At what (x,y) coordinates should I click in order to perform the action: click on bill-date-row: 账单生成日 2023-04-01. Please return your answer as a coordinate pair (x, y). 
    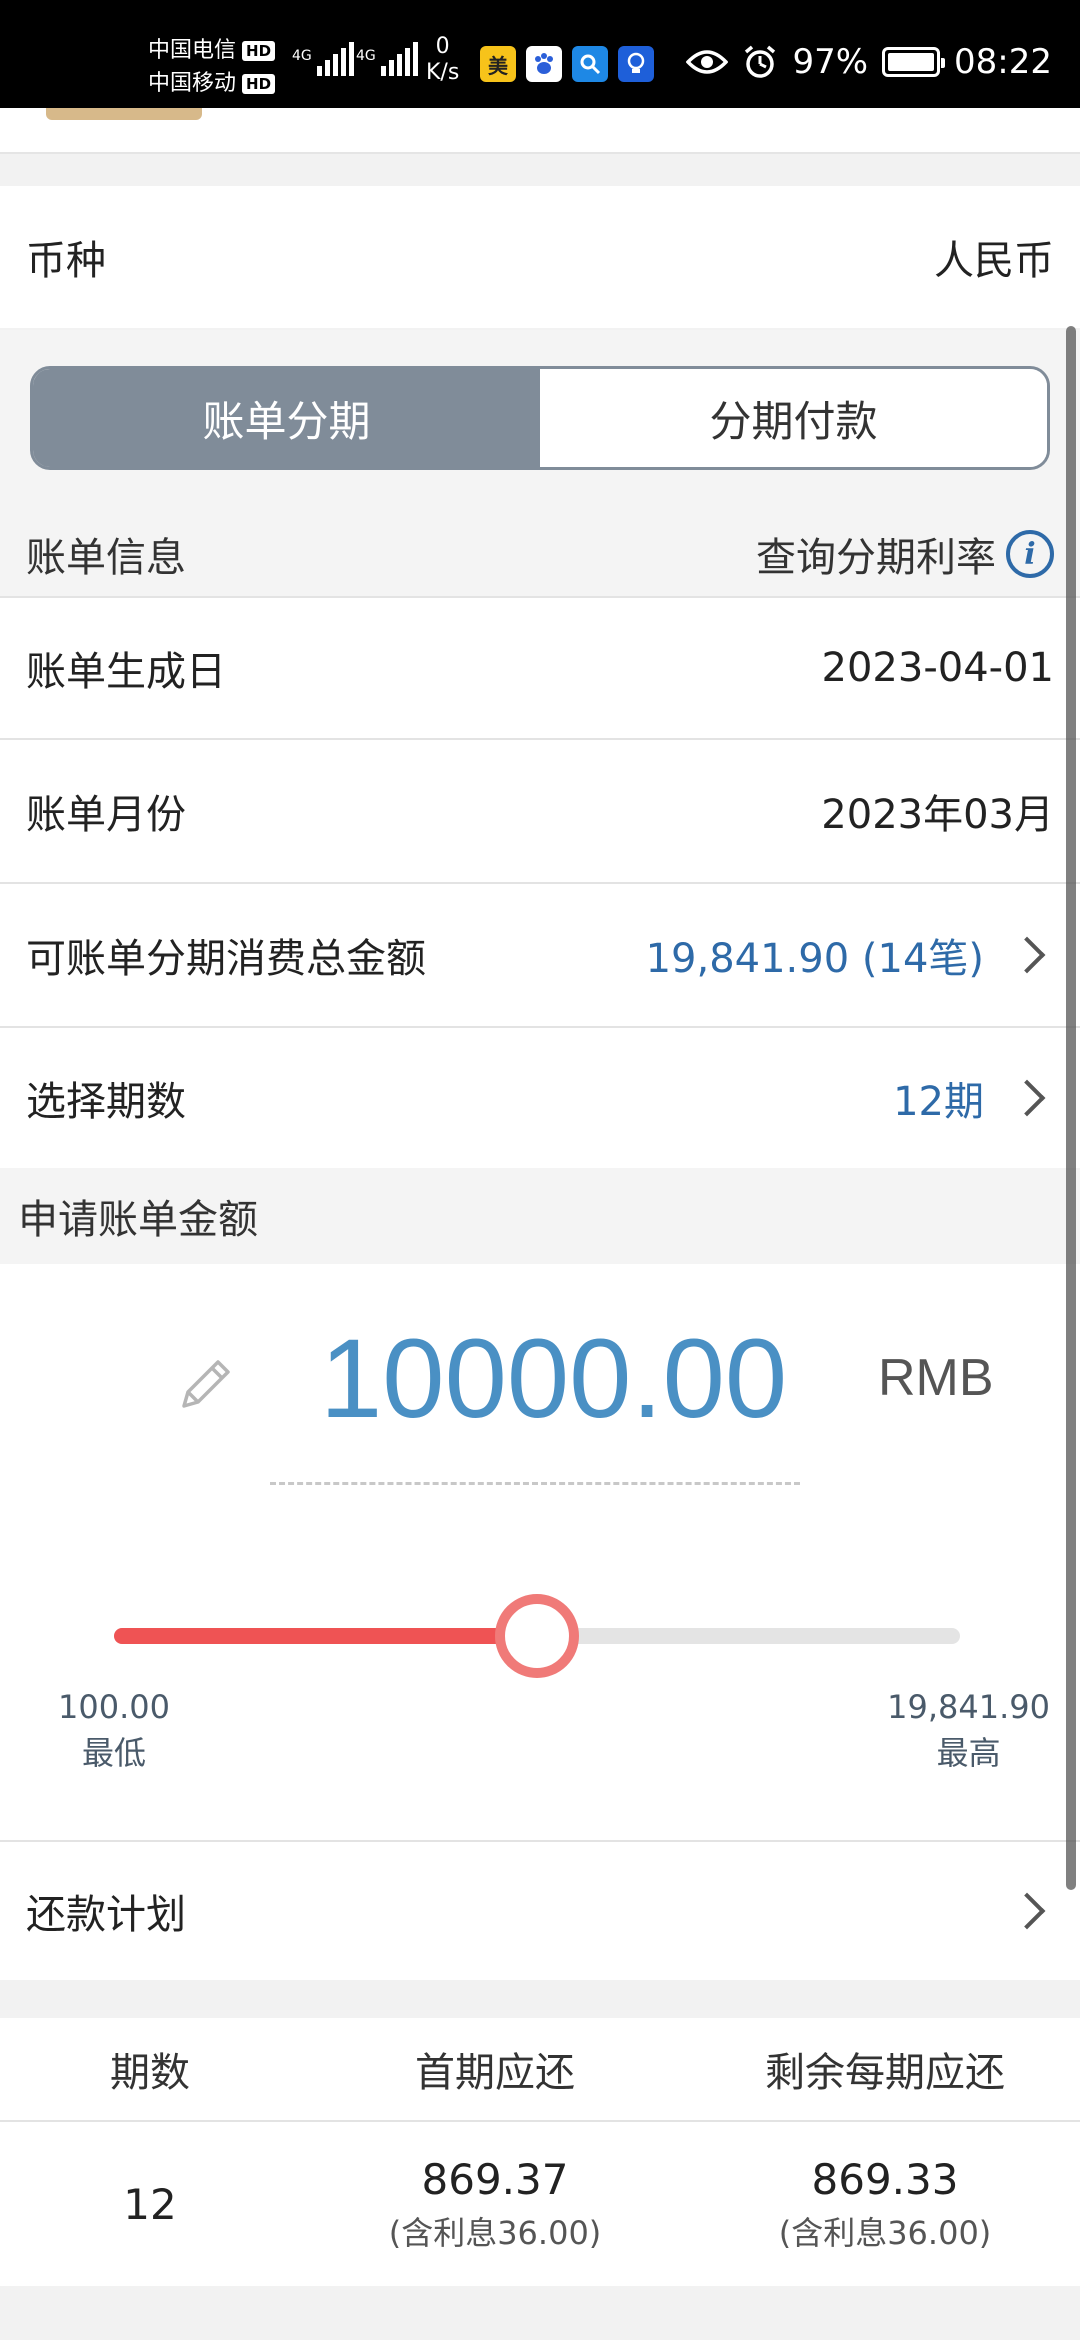
    Looking at the image, I should click on (540, 668).